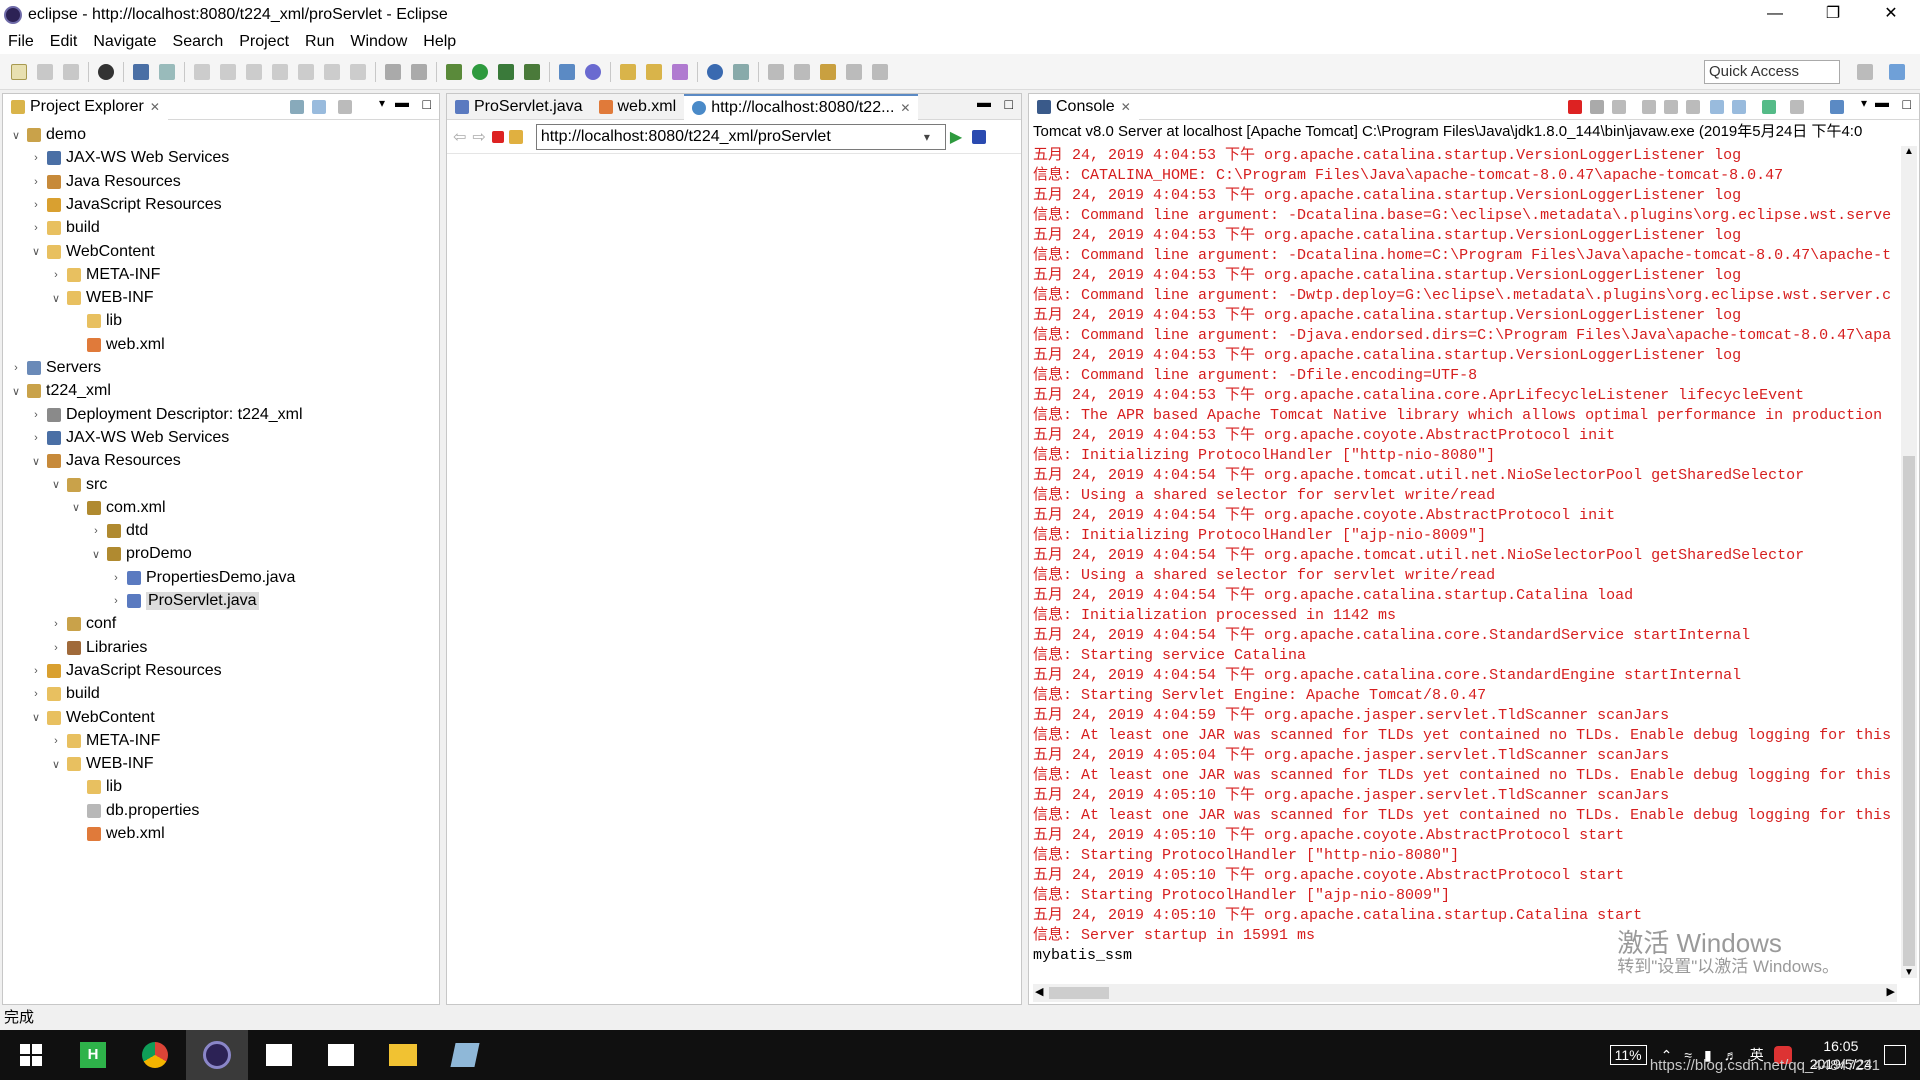 The width and height of the screenshot is (1920, 1080). Describe the element at coordinates (117, 508) in the screenshot. I see `tree-item: ∨ com.xml` at that location.